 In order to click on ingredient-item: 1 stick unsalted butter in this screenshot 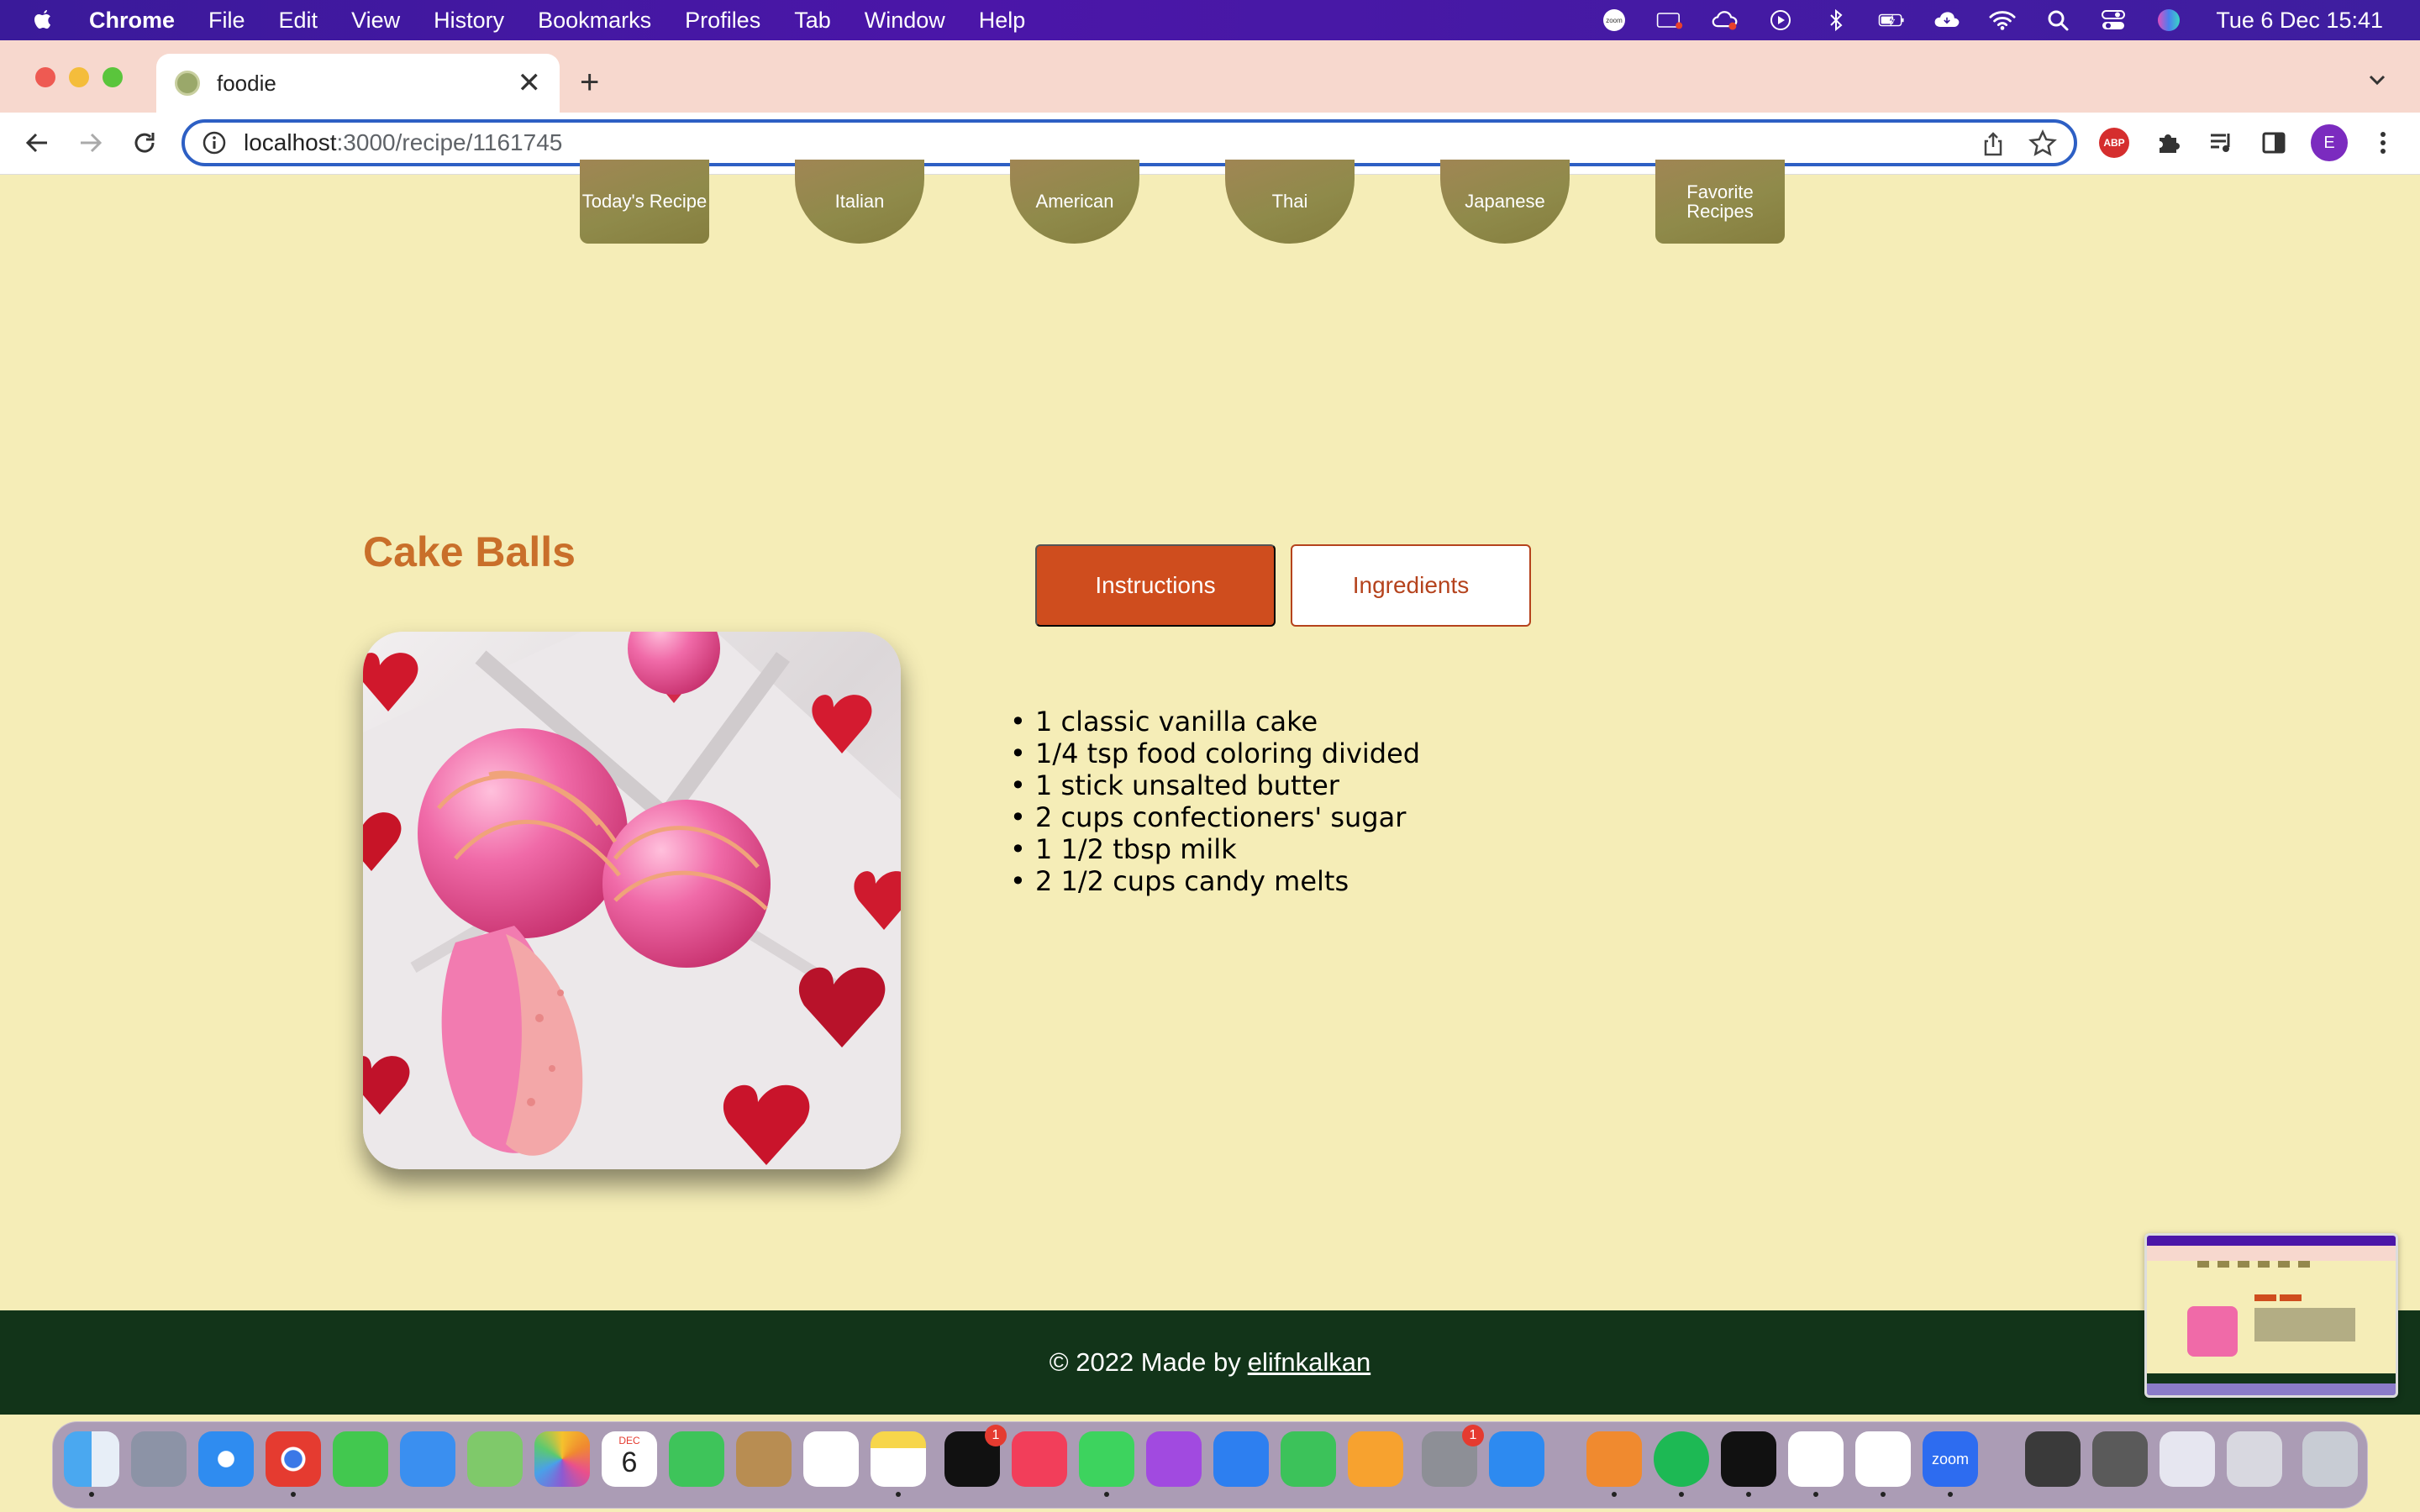, I will do `click(1215, 785)`.